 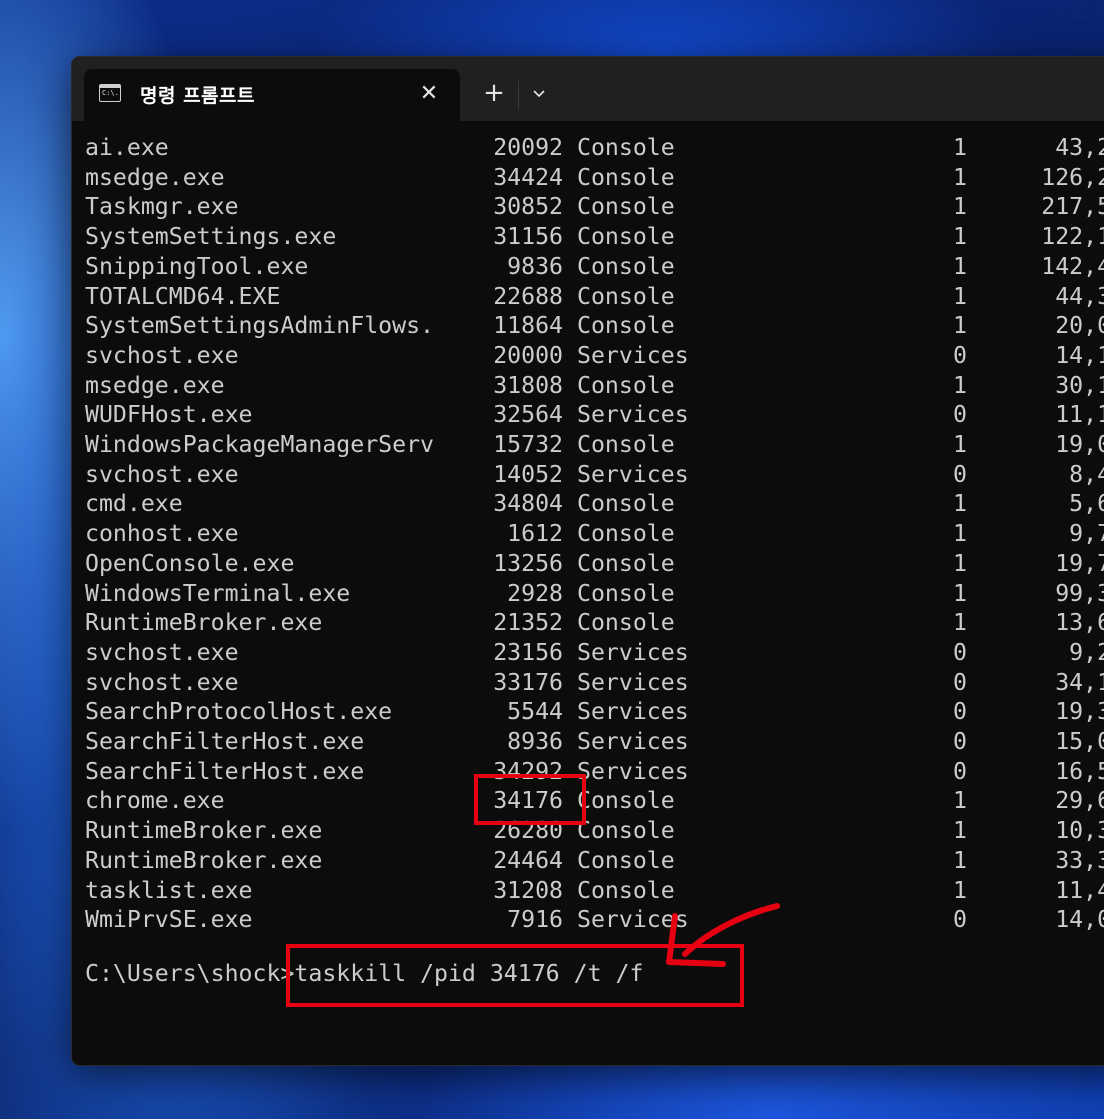 What do you see at coordinates (204, 860) in the screenshot?
I see `process-name: RuntimeBroker.exe` at bounding box center [204, 860].